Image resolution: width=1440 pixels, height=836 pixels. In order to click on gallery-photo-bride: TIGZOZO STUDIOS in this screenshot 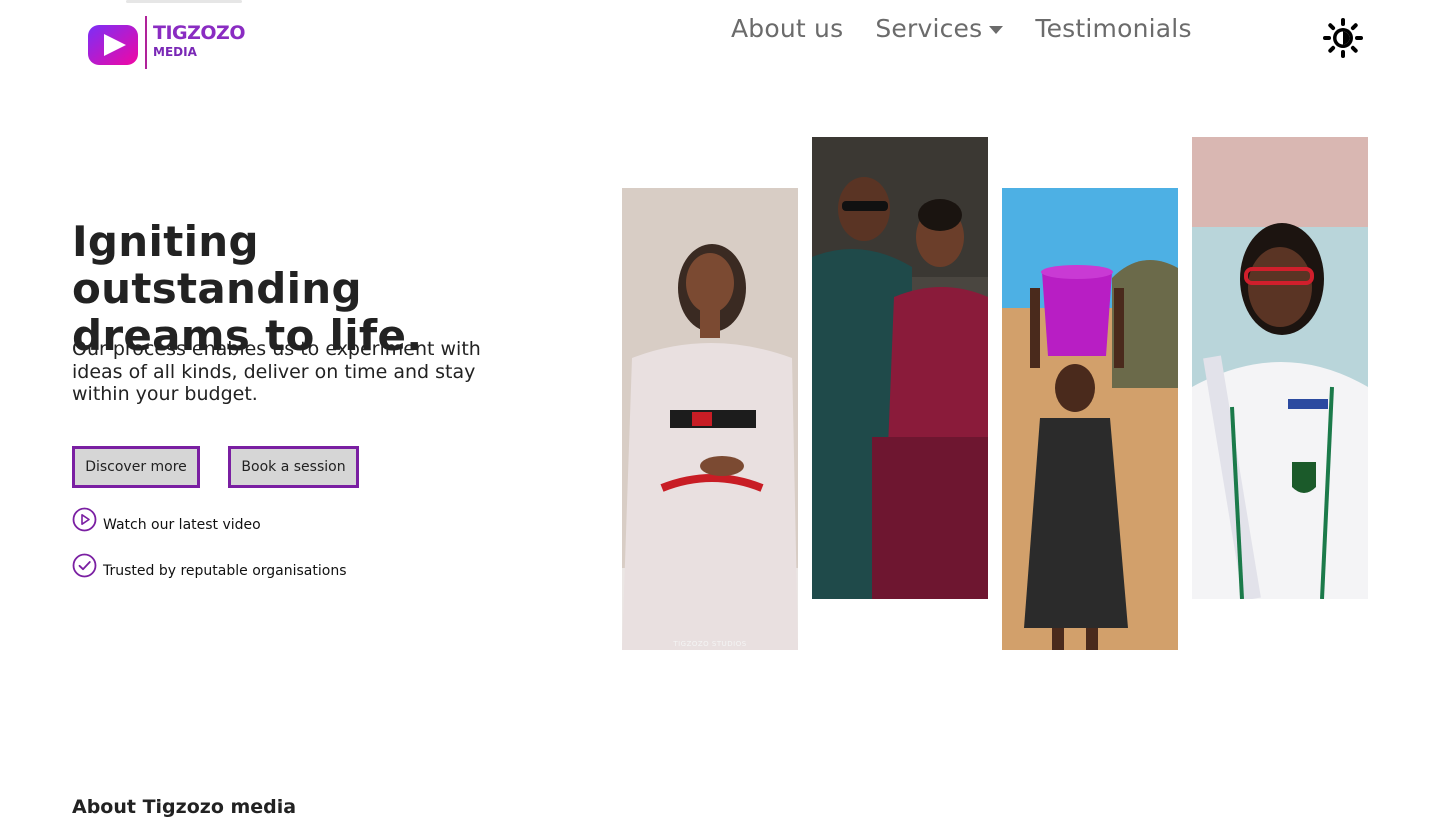, I will do `click(710, 419)`.